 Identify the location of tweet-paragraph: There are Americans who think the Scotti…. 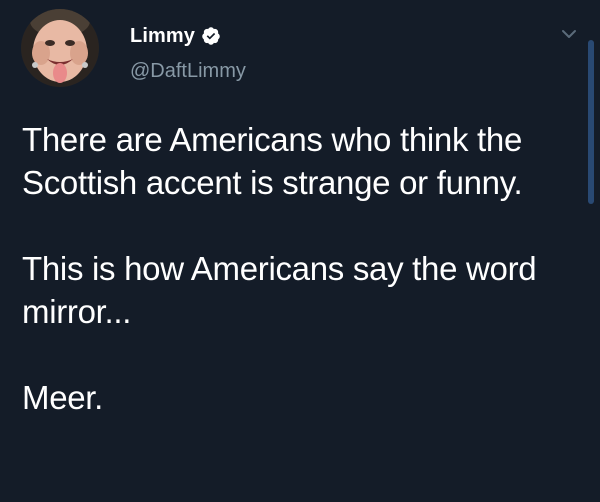
(272, 161).